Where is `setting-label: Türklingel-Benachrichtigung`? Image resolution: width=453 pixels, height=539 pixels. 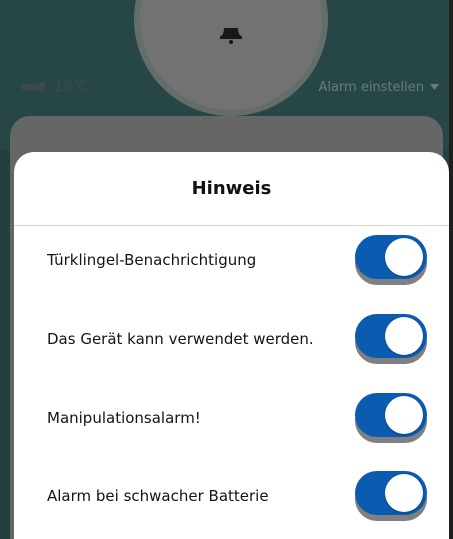 setting-label: Türklingel-Benachrichtigung is located at coordinates (152, 260).